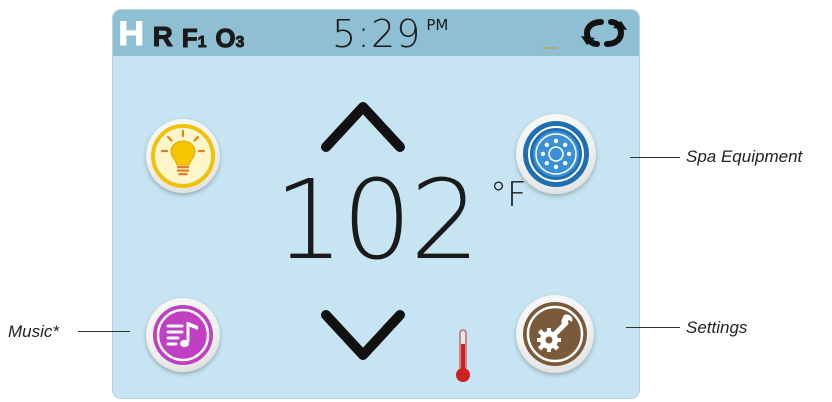 The image size is (832, 402). What do you see at coordinates (131, 34) in the screenshot?
I see `heat-indicator: H` at bounding box center [131, 34].